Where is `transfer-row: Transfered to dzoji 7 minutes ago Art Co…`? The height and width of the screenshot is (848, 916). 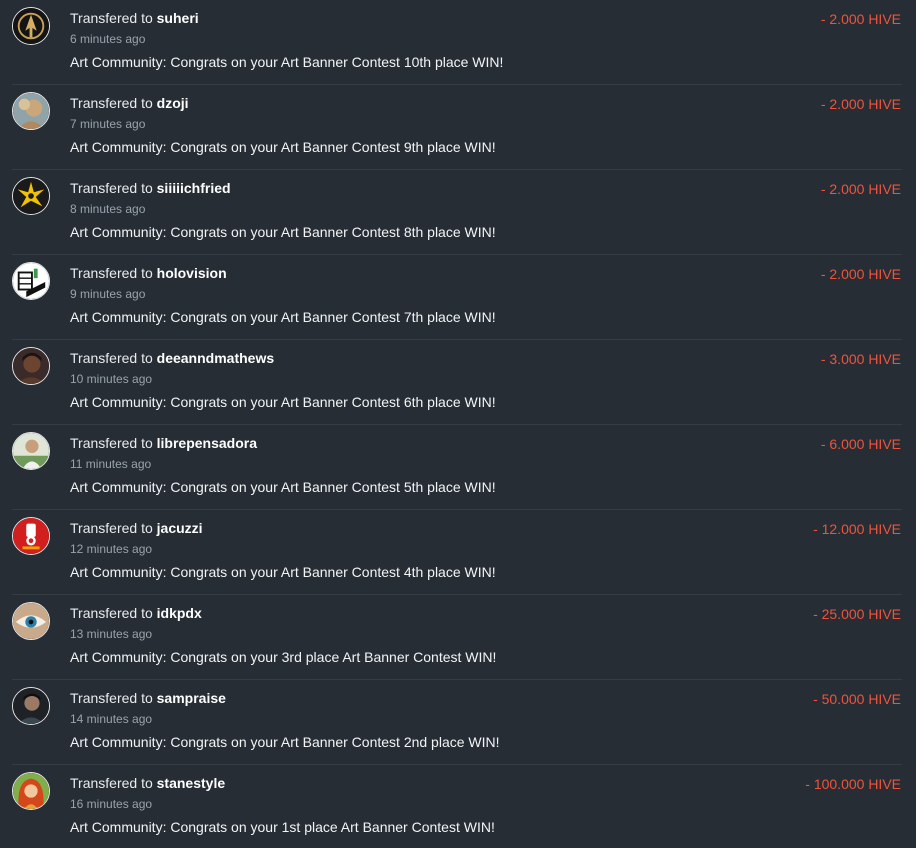 transfer-row: Transfered to dzoji 7 minutes ago Art Co… is located at coordinates (458, 127).